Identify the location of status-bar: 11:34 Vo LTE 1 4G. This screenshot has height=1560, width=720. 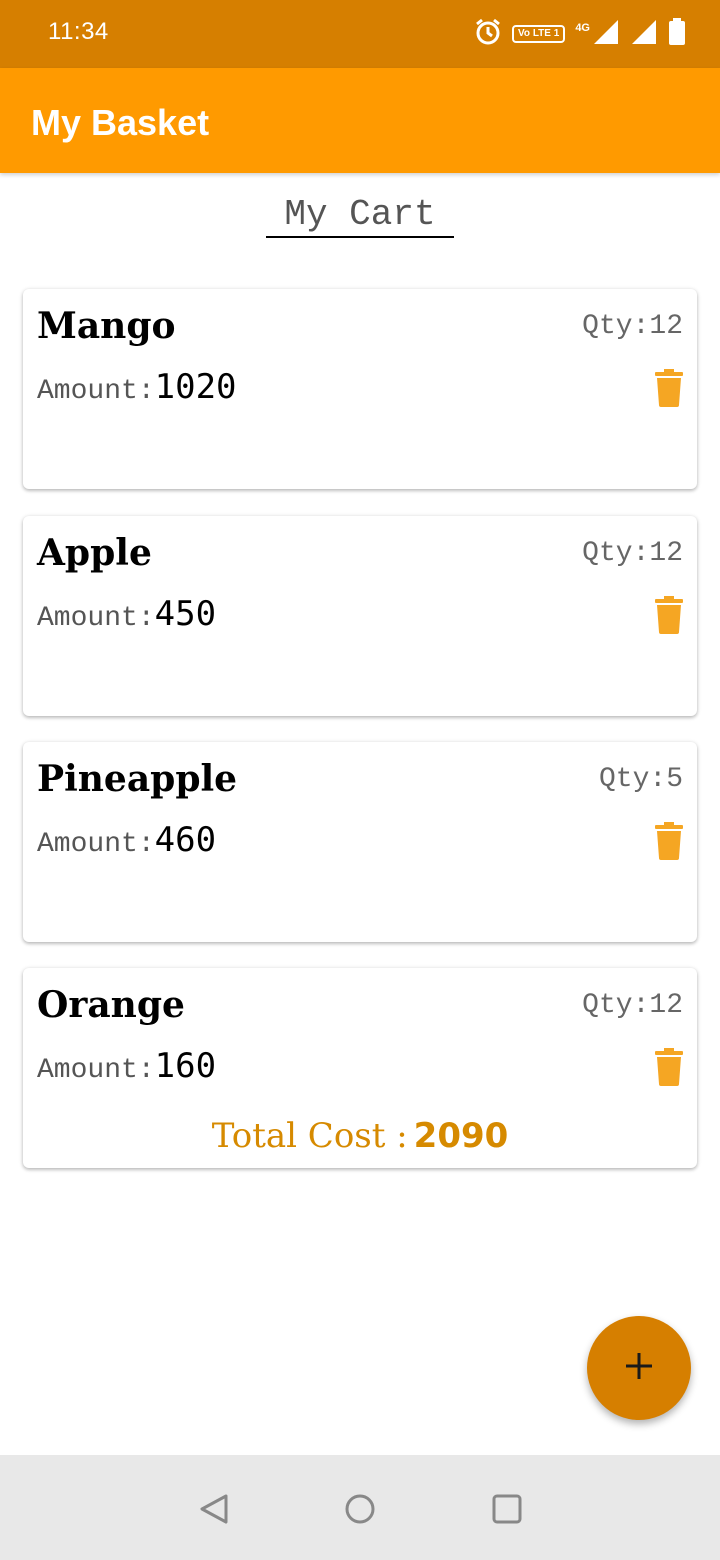
(360, 34).